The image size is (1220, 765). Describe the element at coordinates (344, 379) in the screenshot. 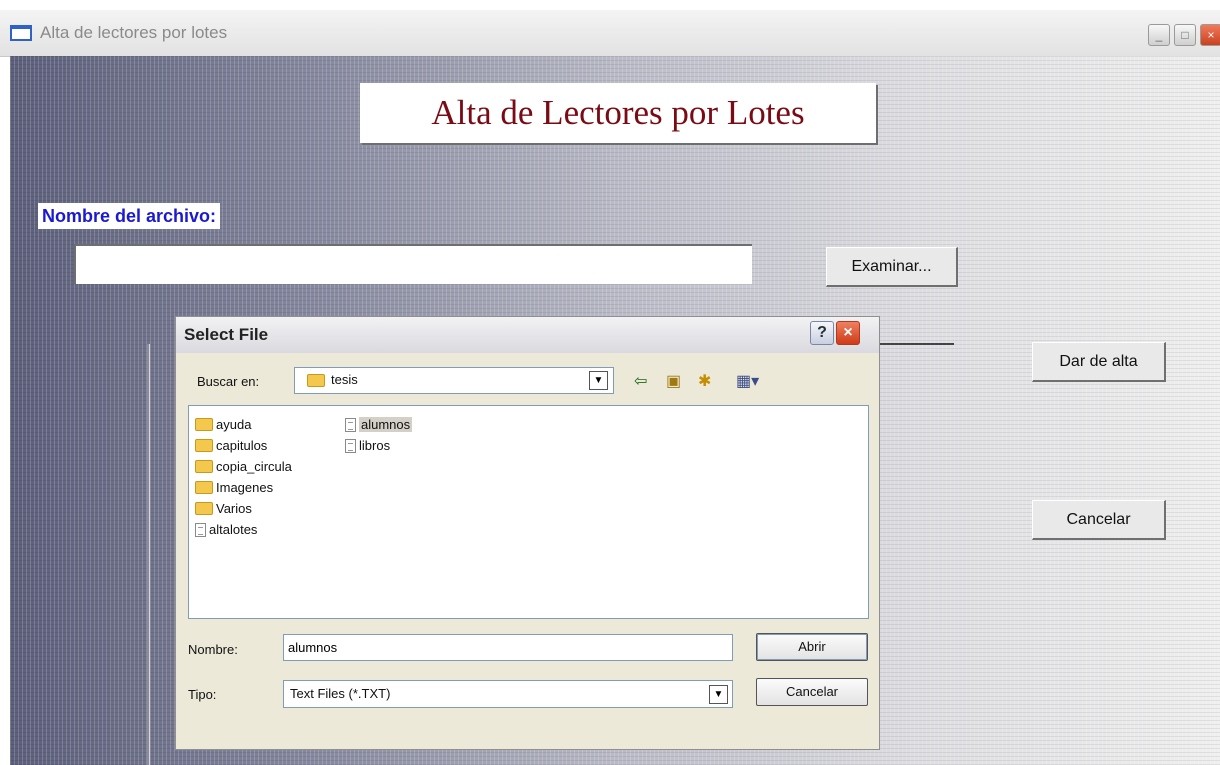

I see `look-in-value: tesis` at that location.